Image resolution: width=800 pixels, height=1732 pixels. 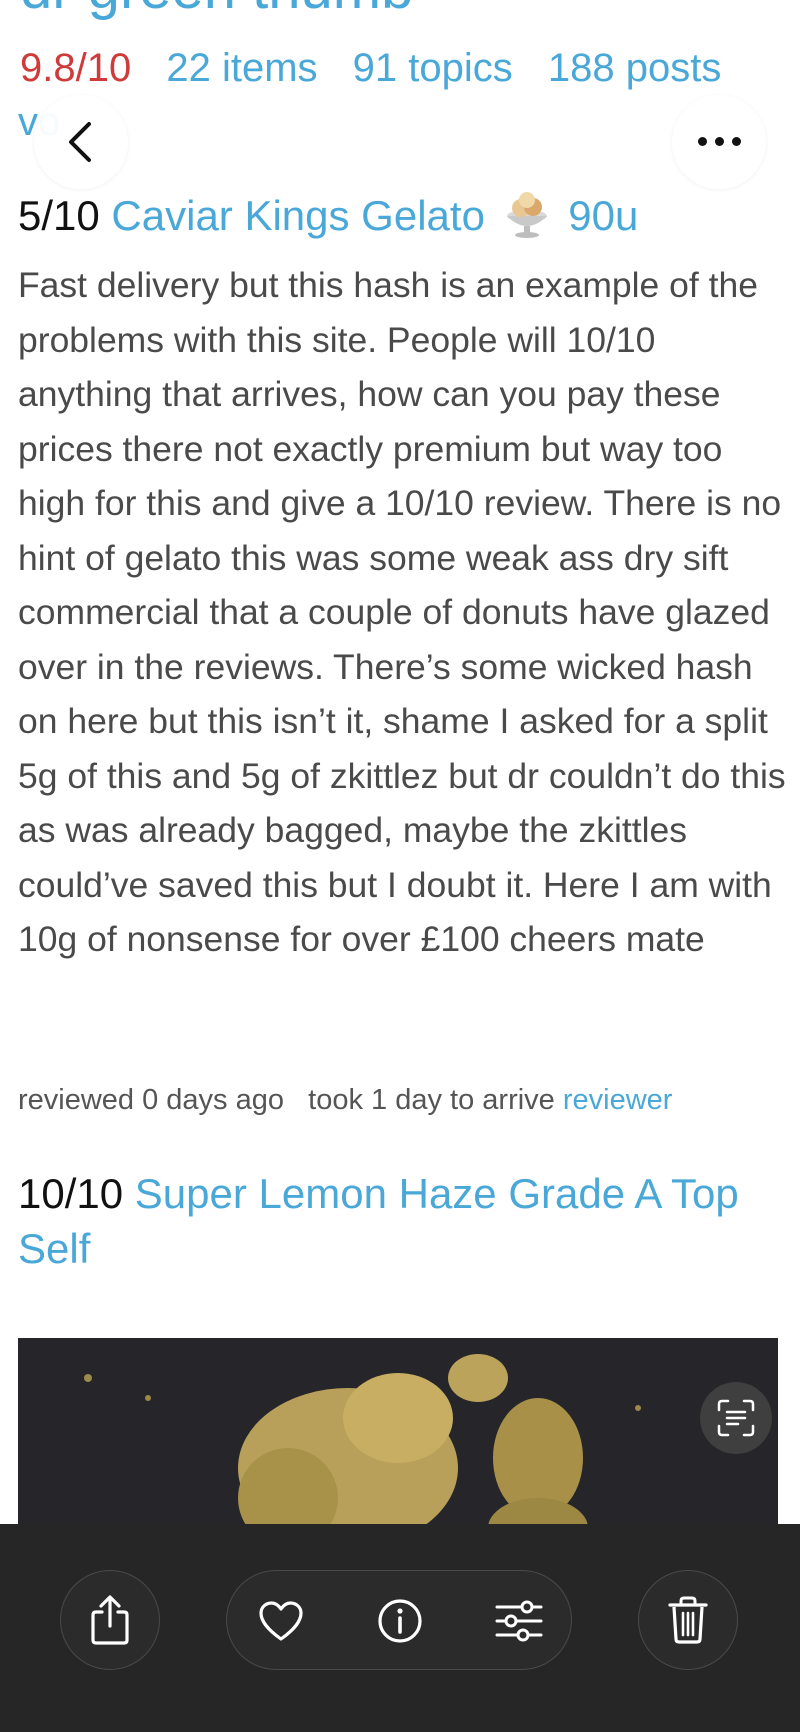 I want to click on photo-toolbar, so click(x=400, y=1628).